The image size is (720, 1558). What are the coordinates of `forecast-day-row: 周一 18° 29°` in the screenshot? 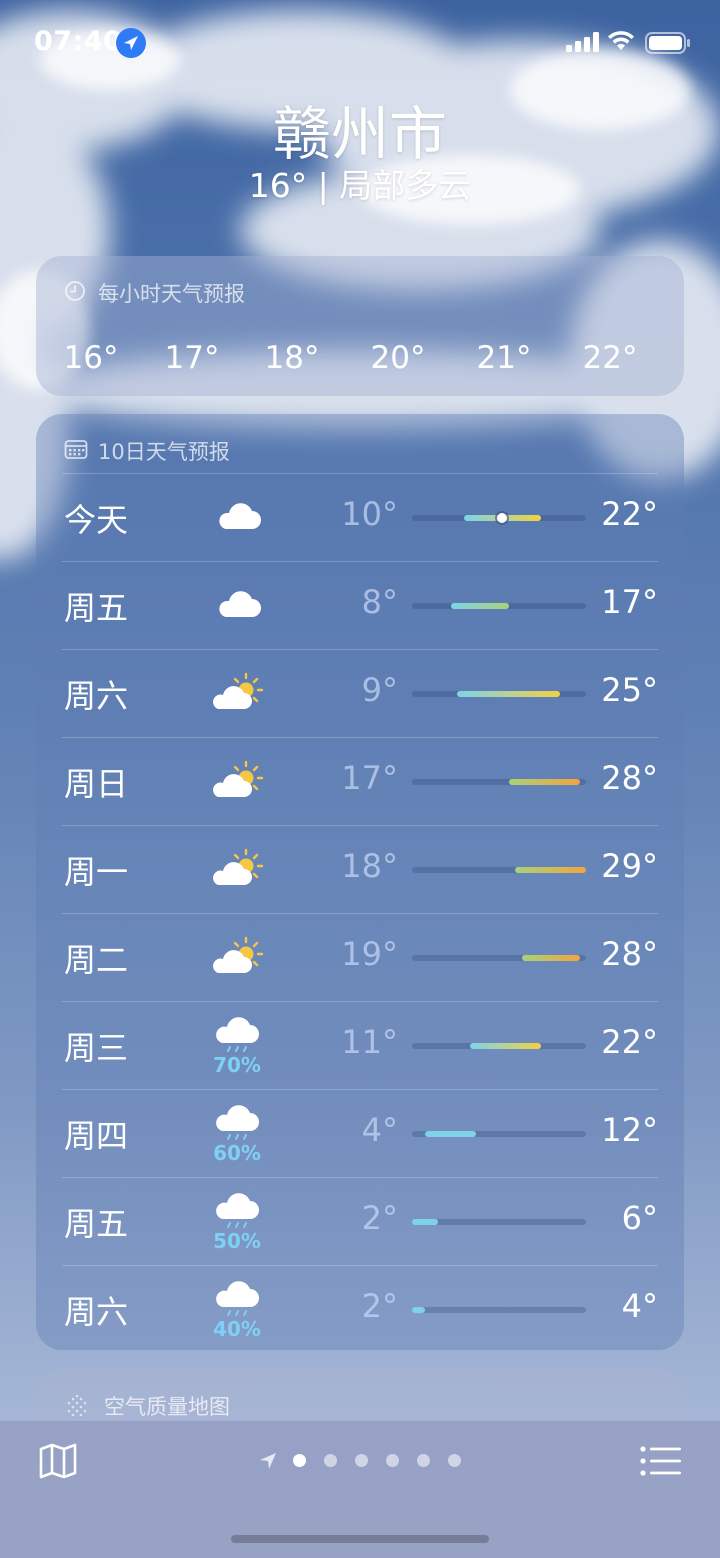 It's located at (360, 869).